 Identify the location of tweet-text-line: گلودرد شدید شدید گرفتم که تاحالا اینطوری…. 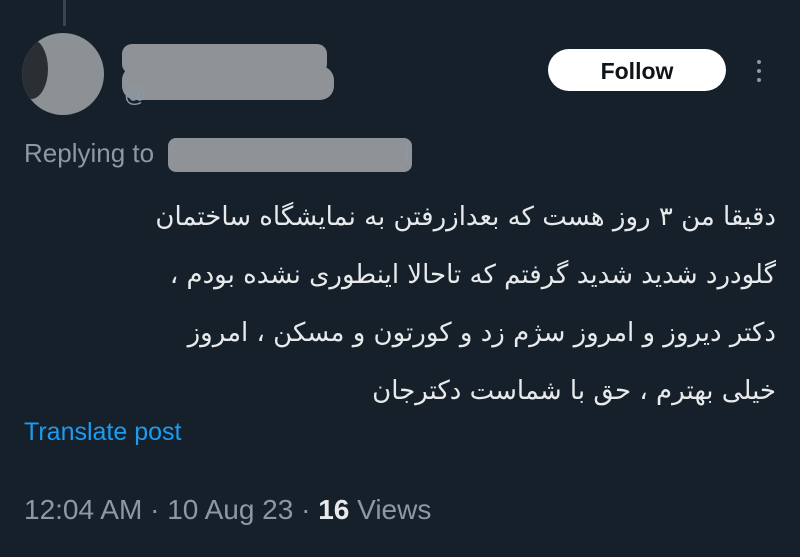
(472, 275).